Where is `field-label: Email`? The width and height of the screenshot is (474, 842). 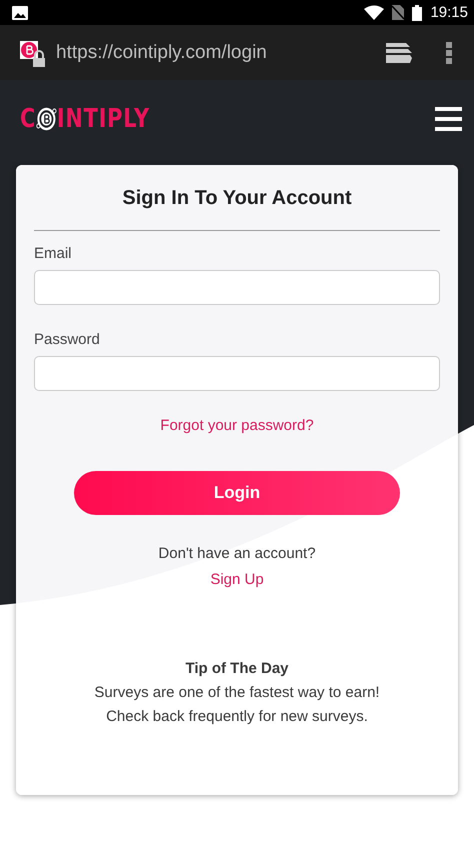
field-label: Email is located at coordinates (53, 253).